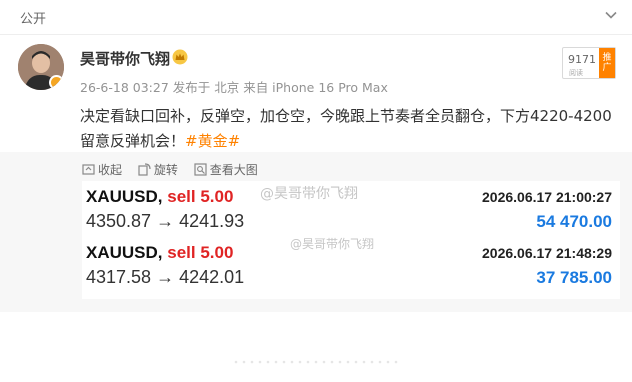  What do you see at coordinates (233, 170) in the screenshot?
I see `view-large-label: 查看大图` at bounding box center [233, 170].